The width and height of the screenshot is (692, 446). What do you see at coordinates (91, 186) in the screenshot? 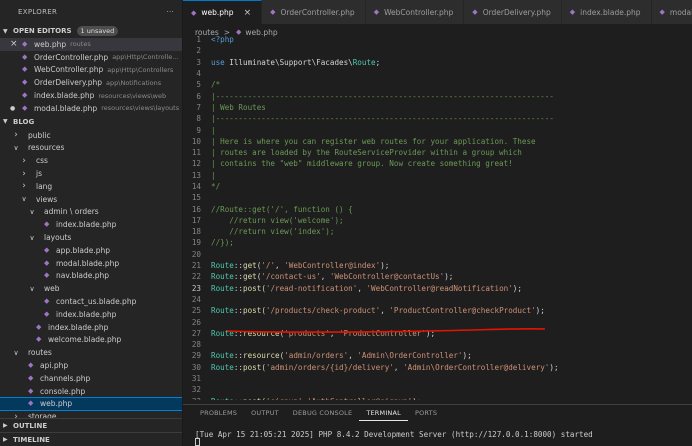
I see `folder-item: › lang` at bounding box center [91, 186].